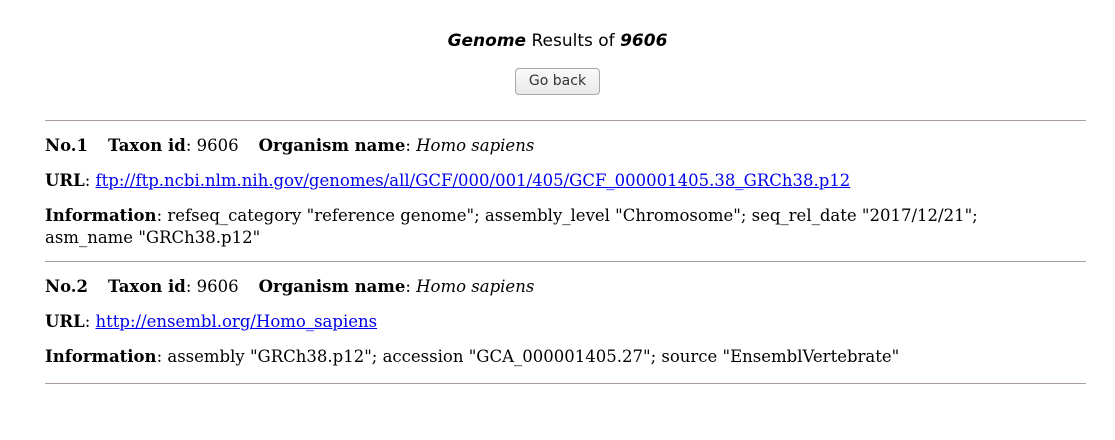 The image size is (1115, 440). What do you see at coordinates (644, 41) in the screenshot?
I see `title-taxon: 9606` at bounding box center [644, 41].